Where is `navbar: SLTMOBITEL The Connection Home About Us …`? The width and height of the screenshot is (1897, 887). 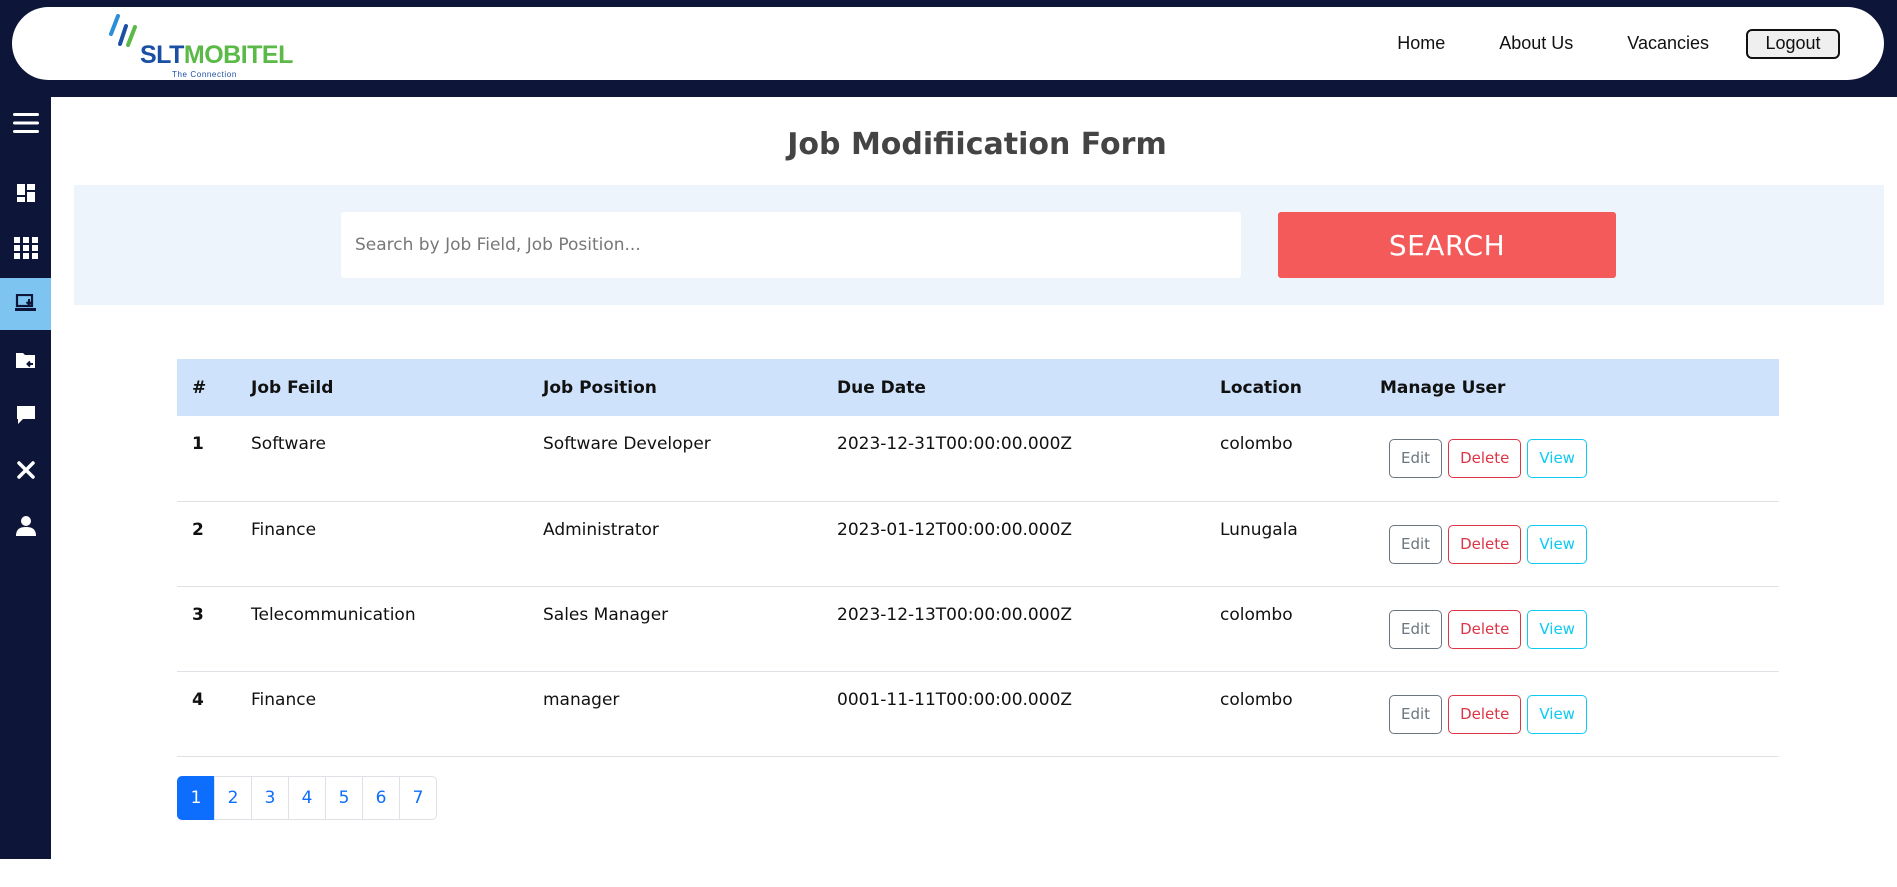 navbar: SLTMOBITEL The Connection Home About Us … is located at coordinates (948, 43).